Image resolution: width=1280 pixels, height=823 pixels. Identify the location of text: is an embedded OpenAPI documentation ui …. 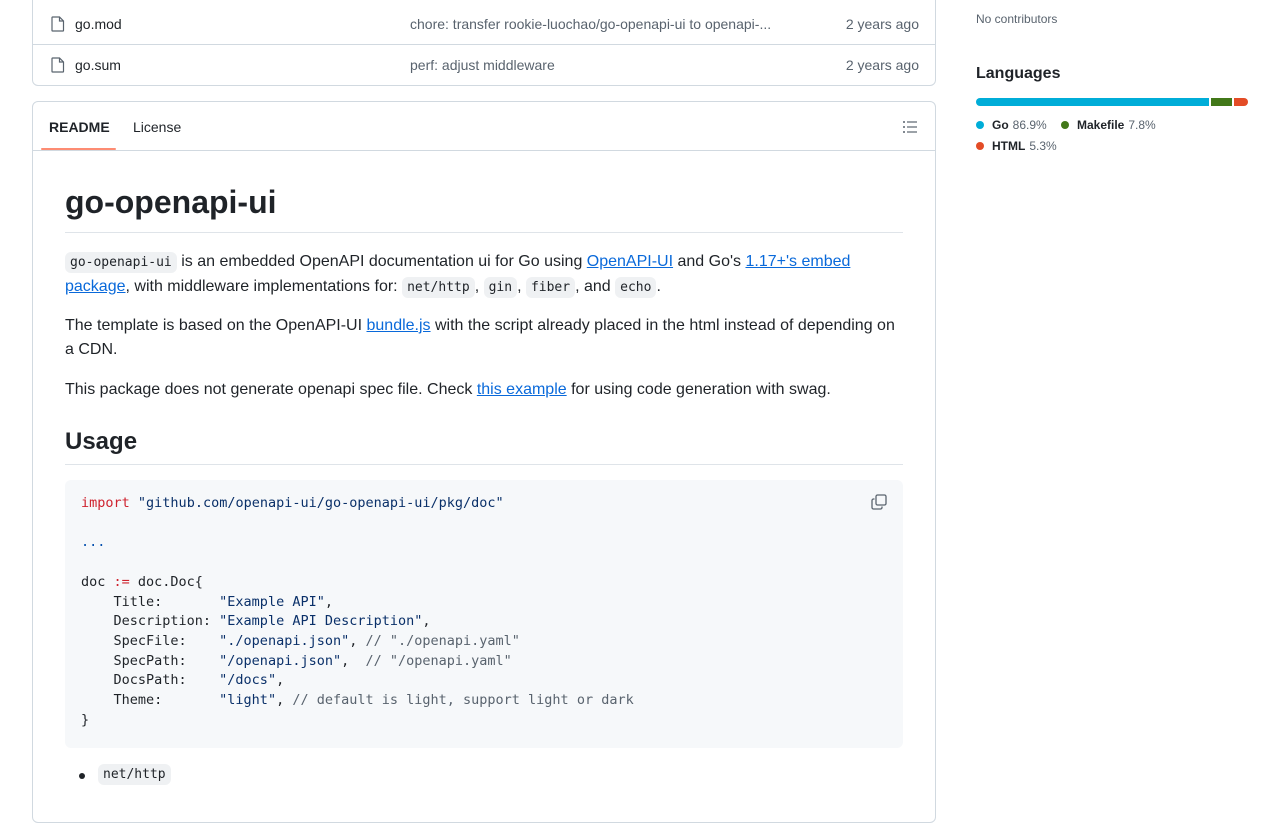
(381, 261).